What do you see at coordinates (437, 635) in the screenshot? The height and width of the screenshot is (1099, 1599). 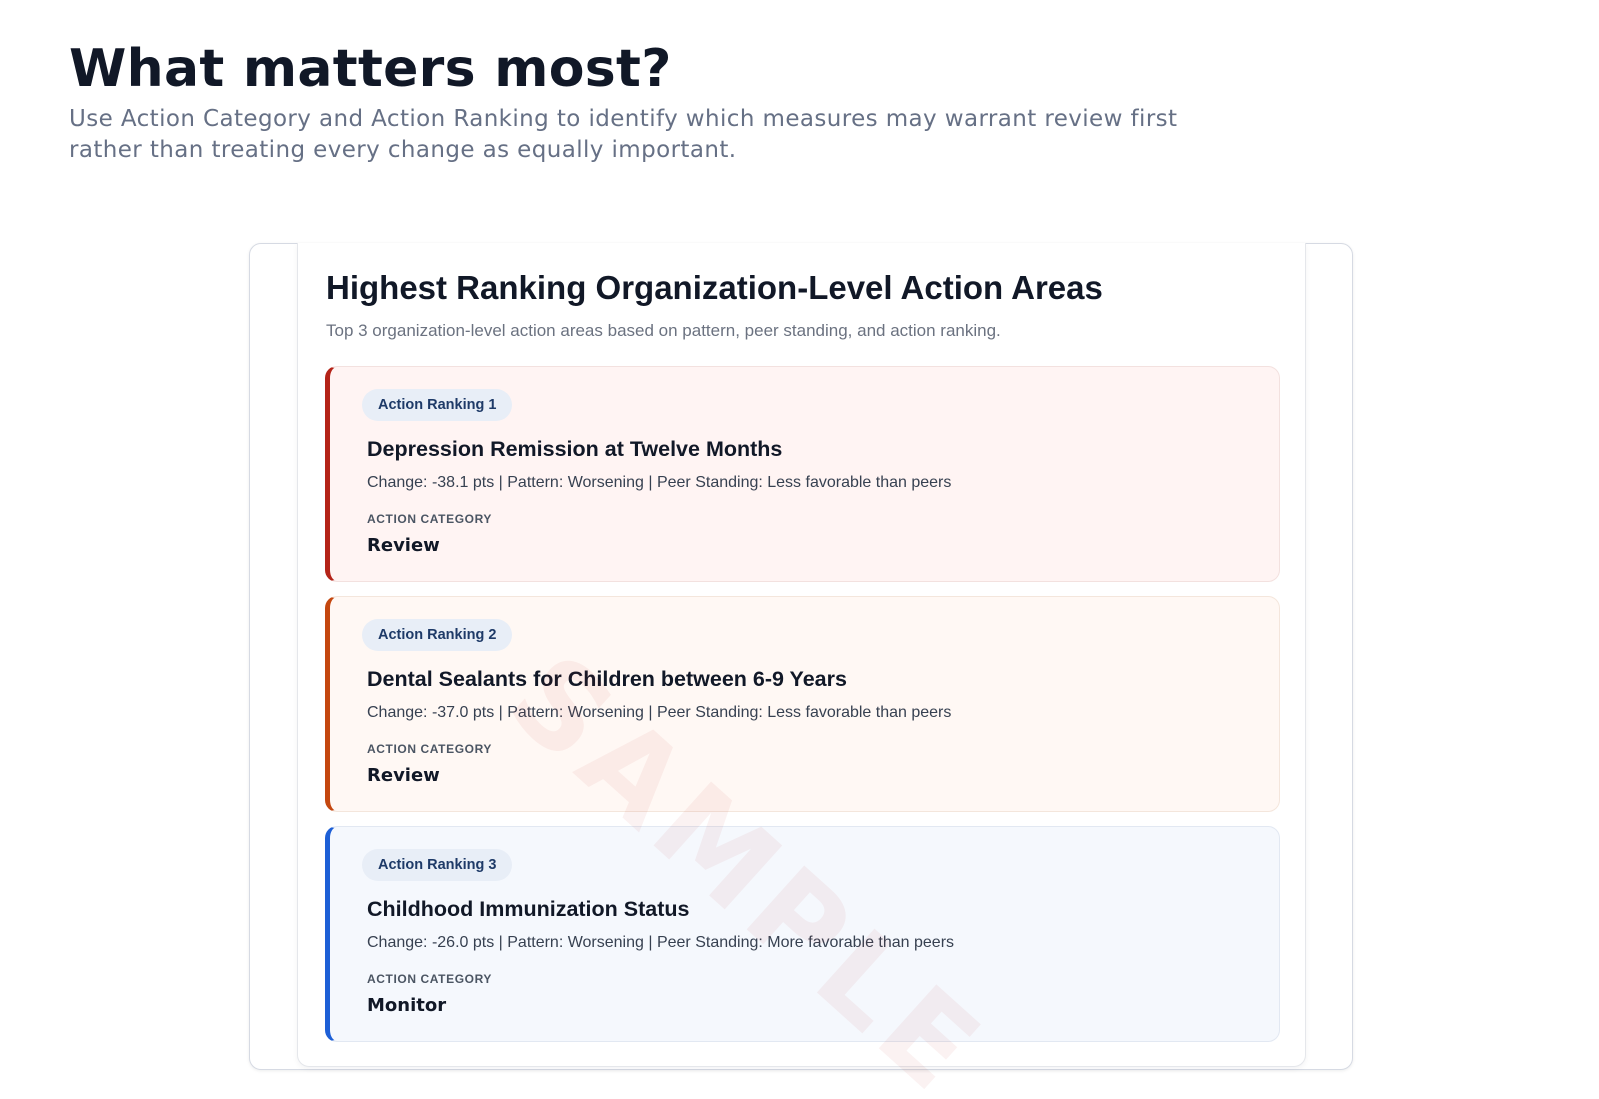 I see `action-ranking-badge: Action Ranking 2` at bounding box center [437, 635].